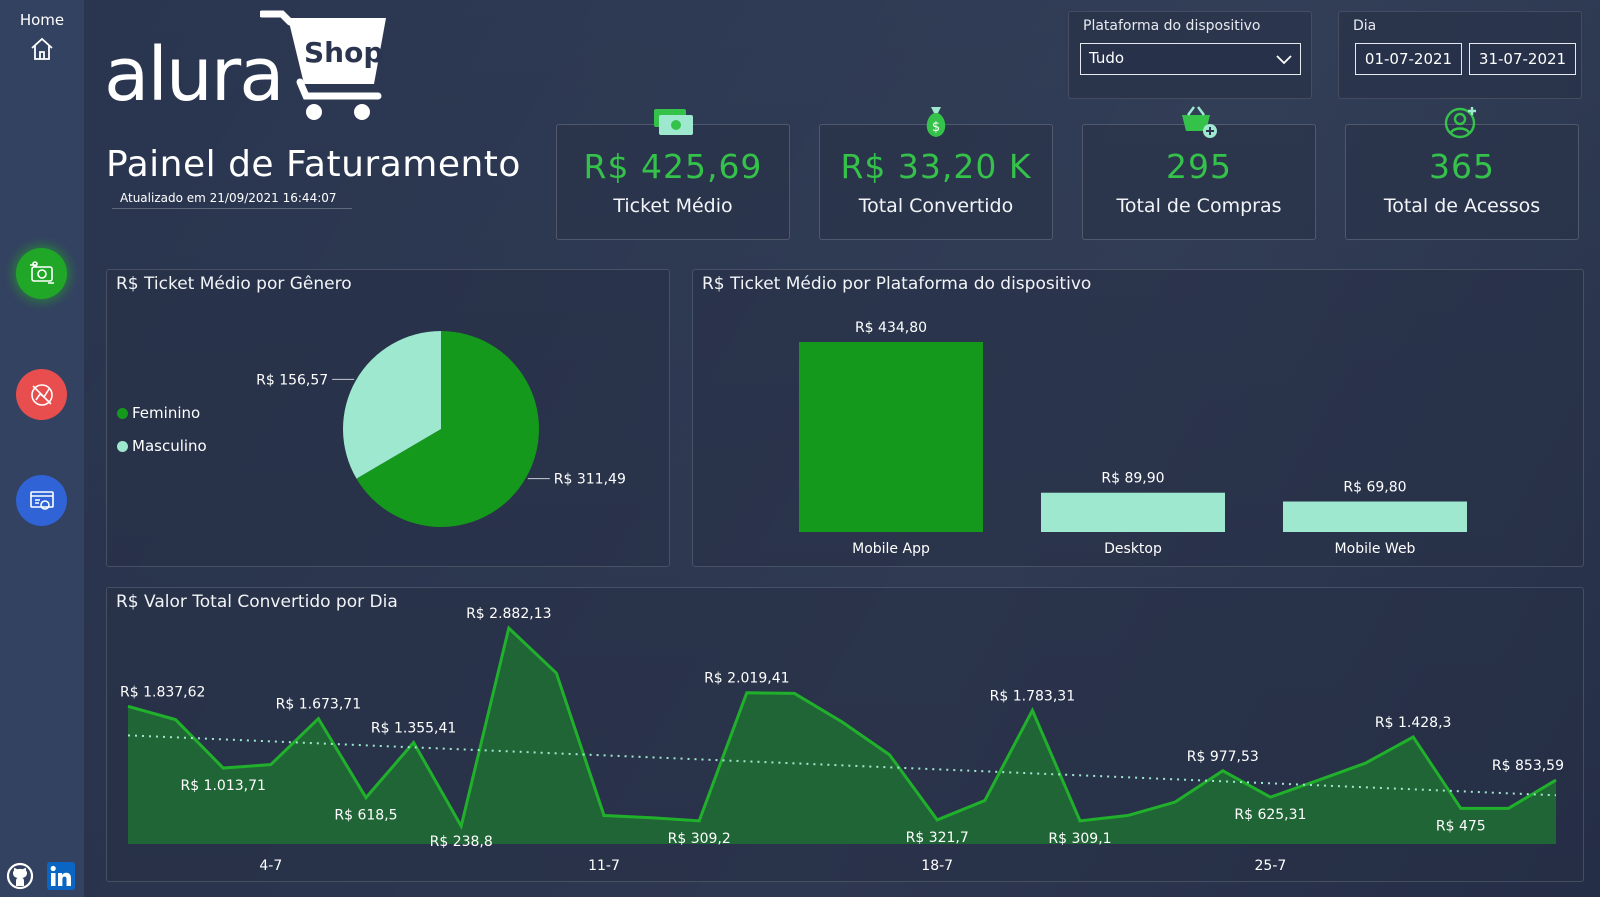 The image size is (1600, 897). What do you see at coordinates (194, 75) in the screenshot?
I see `logo-text: alura` at bounding box center [194, 75].